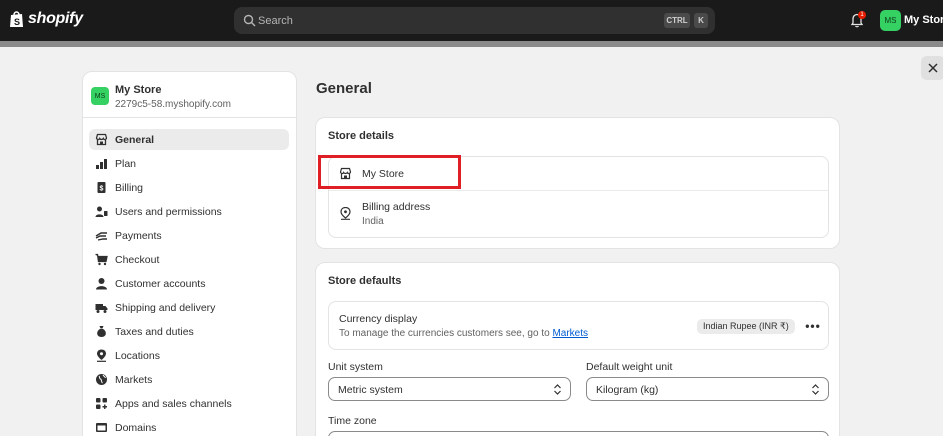 This screenshot has width=943, height=436. What do you see at coordinates (707, 389) in the screenshot?
I see `weight-unit-select: Kilogram (kg)` at bounding box center [707, 389].